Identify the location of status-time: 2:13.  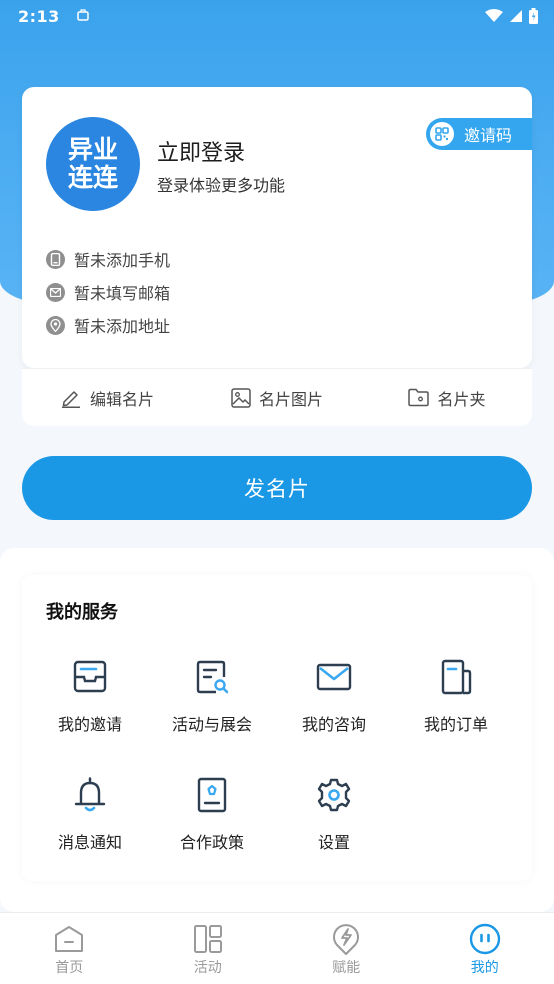
(39, 16).